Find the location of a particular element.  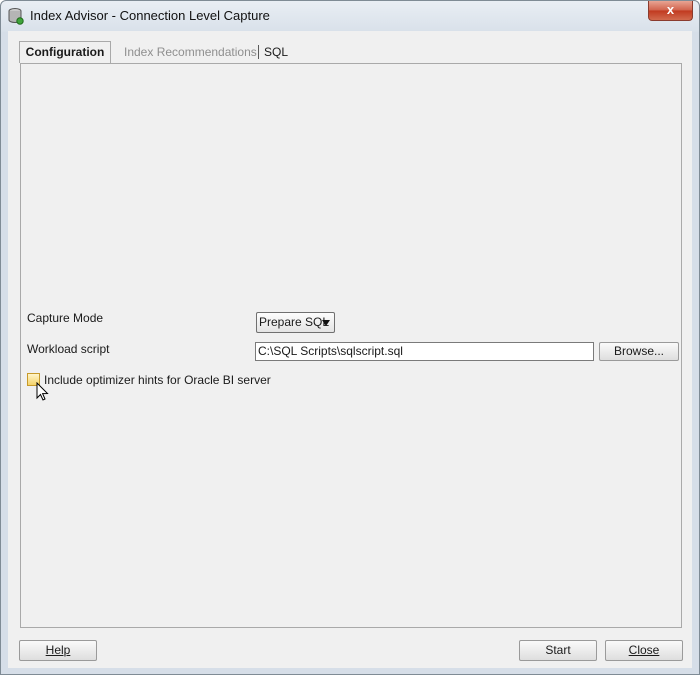

close-button: Close is located at coordinates (644, 650).